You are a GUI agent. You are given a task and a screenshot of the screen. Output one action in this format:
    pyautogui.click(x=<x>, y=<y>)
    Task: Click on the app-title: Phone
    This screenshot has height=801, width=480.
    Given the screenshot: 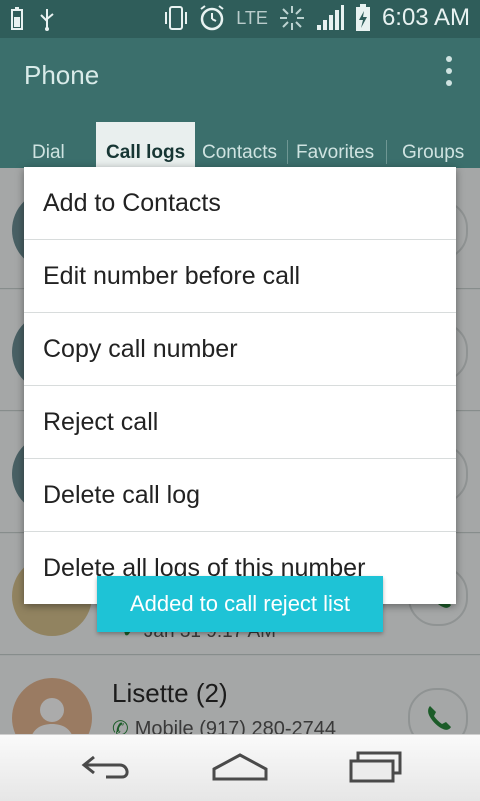 What is the action you would take?
    pyautogui.click(x=62, y=75)
    